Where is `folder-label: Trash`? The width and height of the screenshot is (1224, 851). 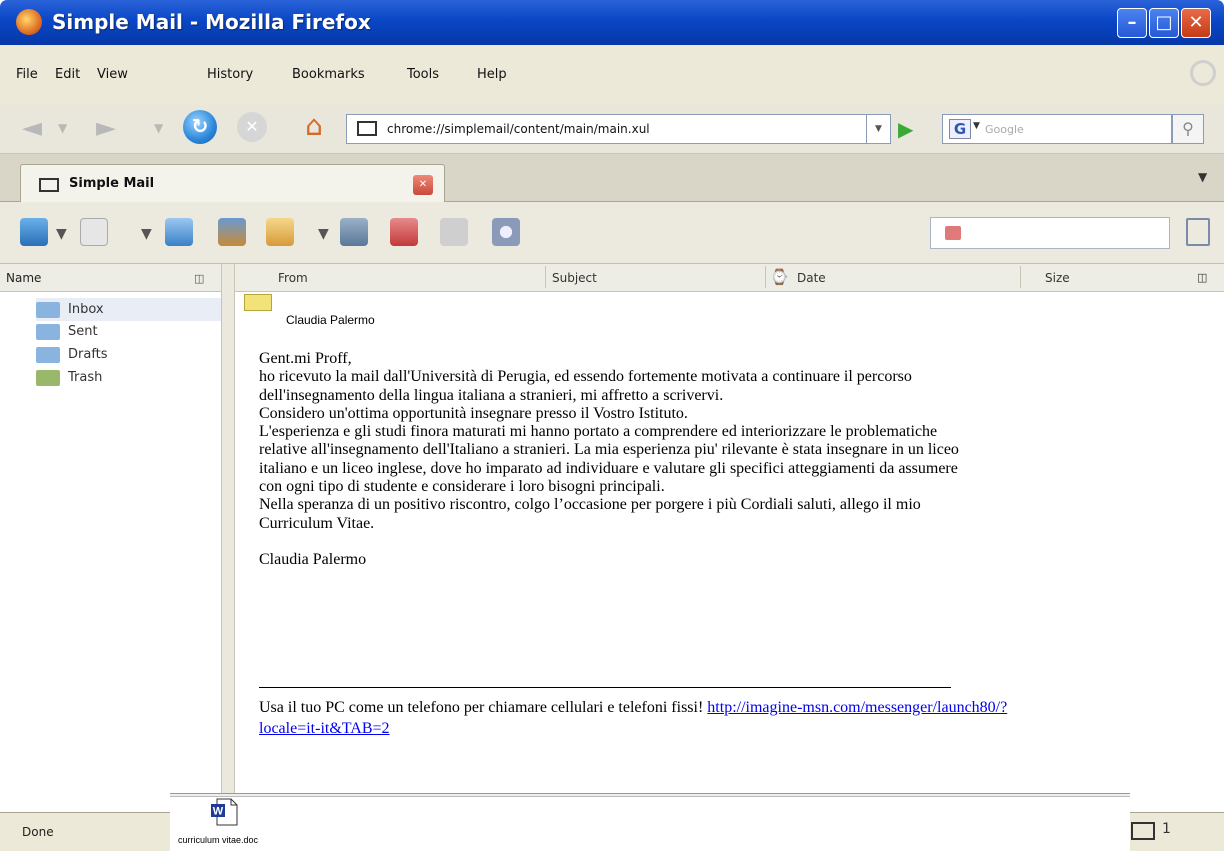 folder-label: Trash is located at coordinates (85, 377).